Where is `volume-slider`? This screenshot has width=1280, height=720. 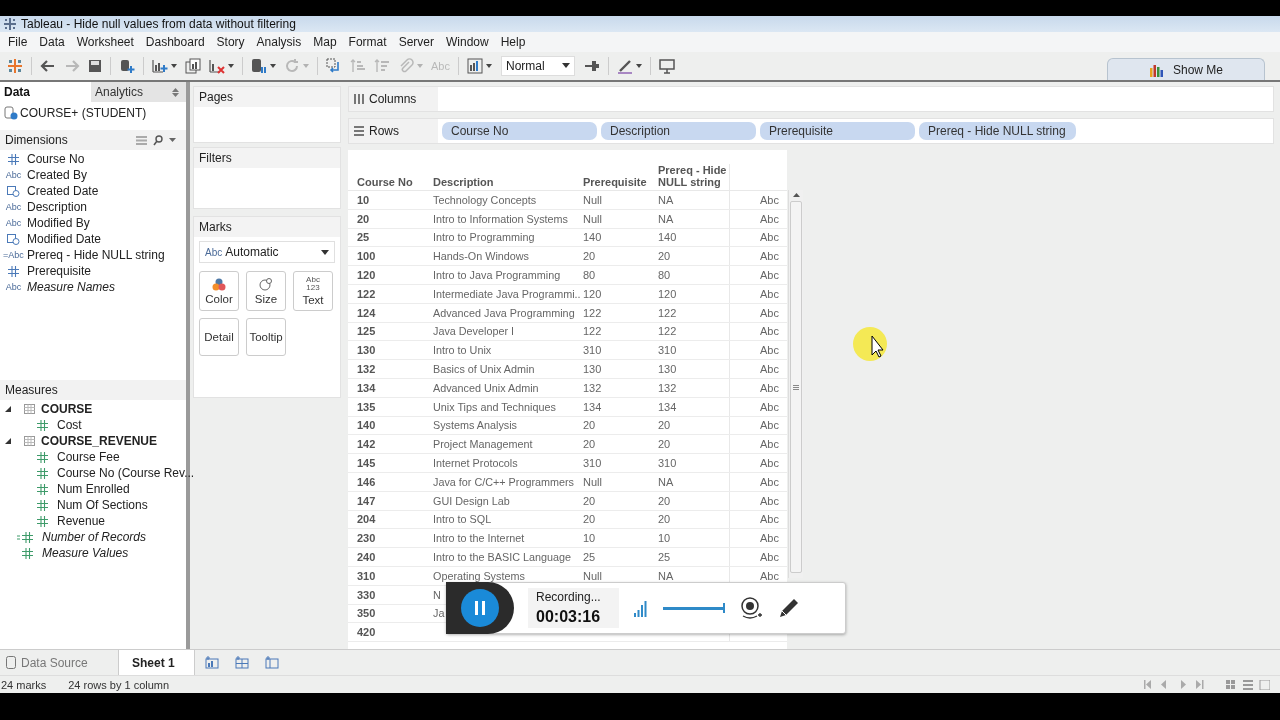
volume-slider is located at coordinates (693, 608).